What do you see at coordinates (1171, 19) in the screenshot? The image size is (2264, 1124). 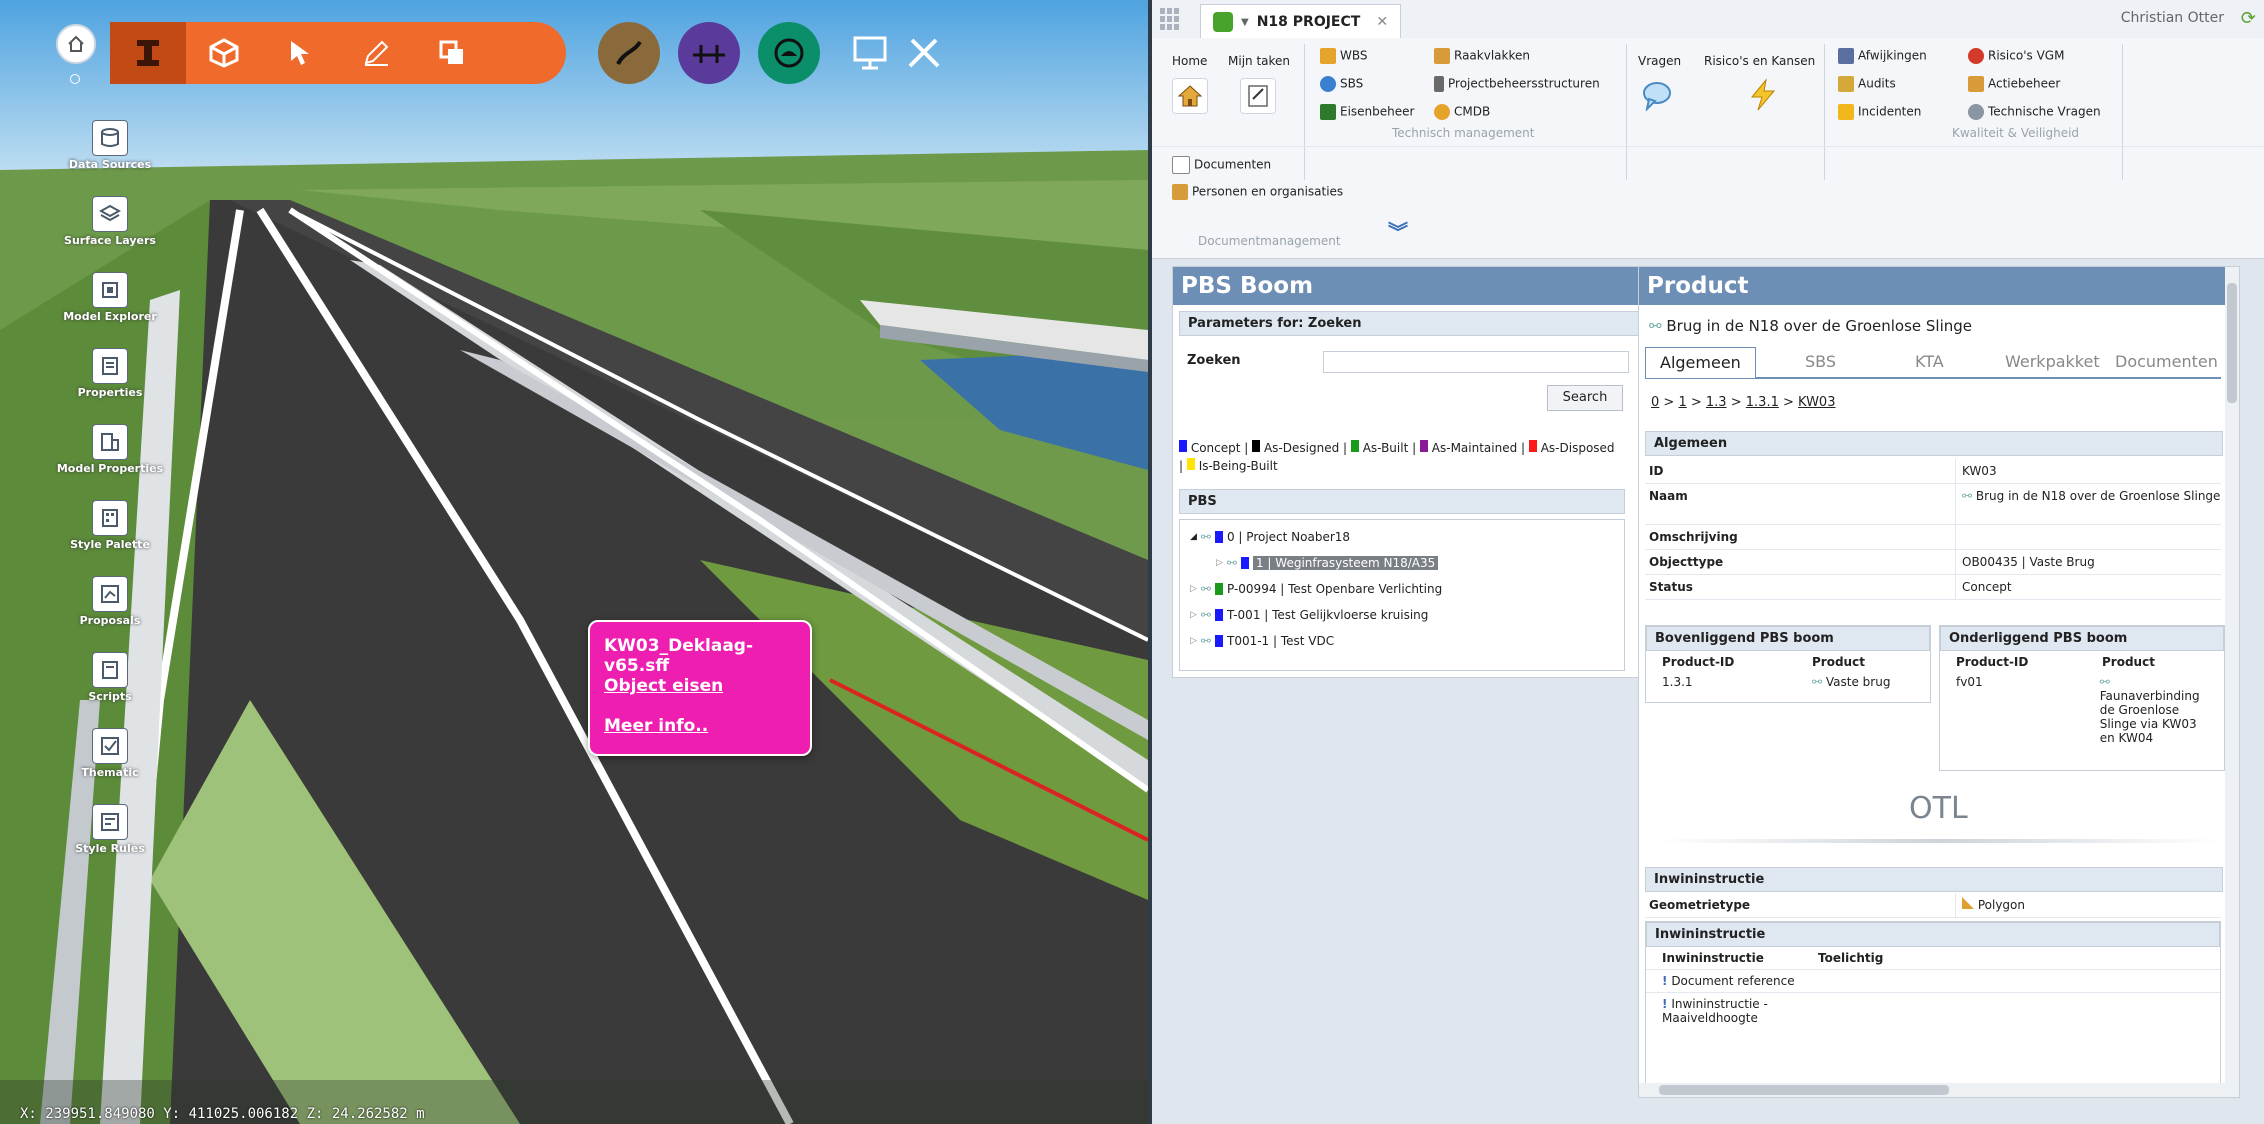 I see `grid-menu-icon` at bounding box center [1171, 19].